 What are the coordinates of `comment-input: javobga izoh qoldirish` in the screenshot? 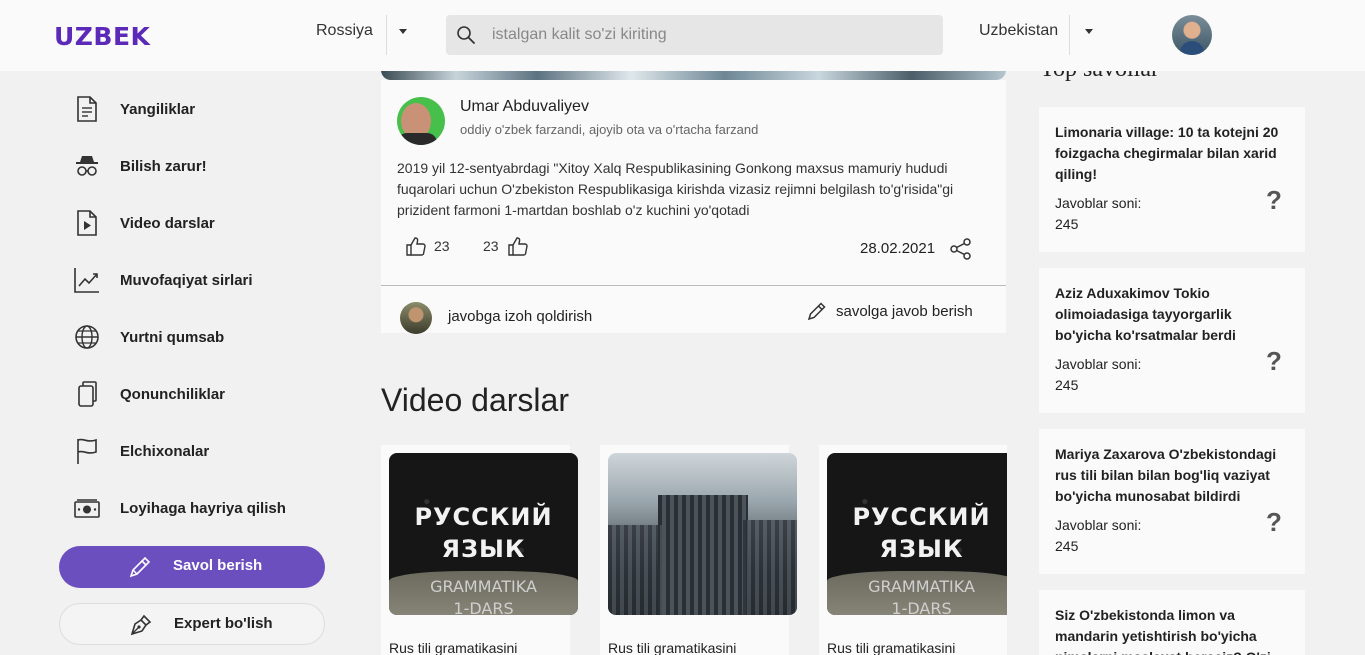 It's located at (520, 316).